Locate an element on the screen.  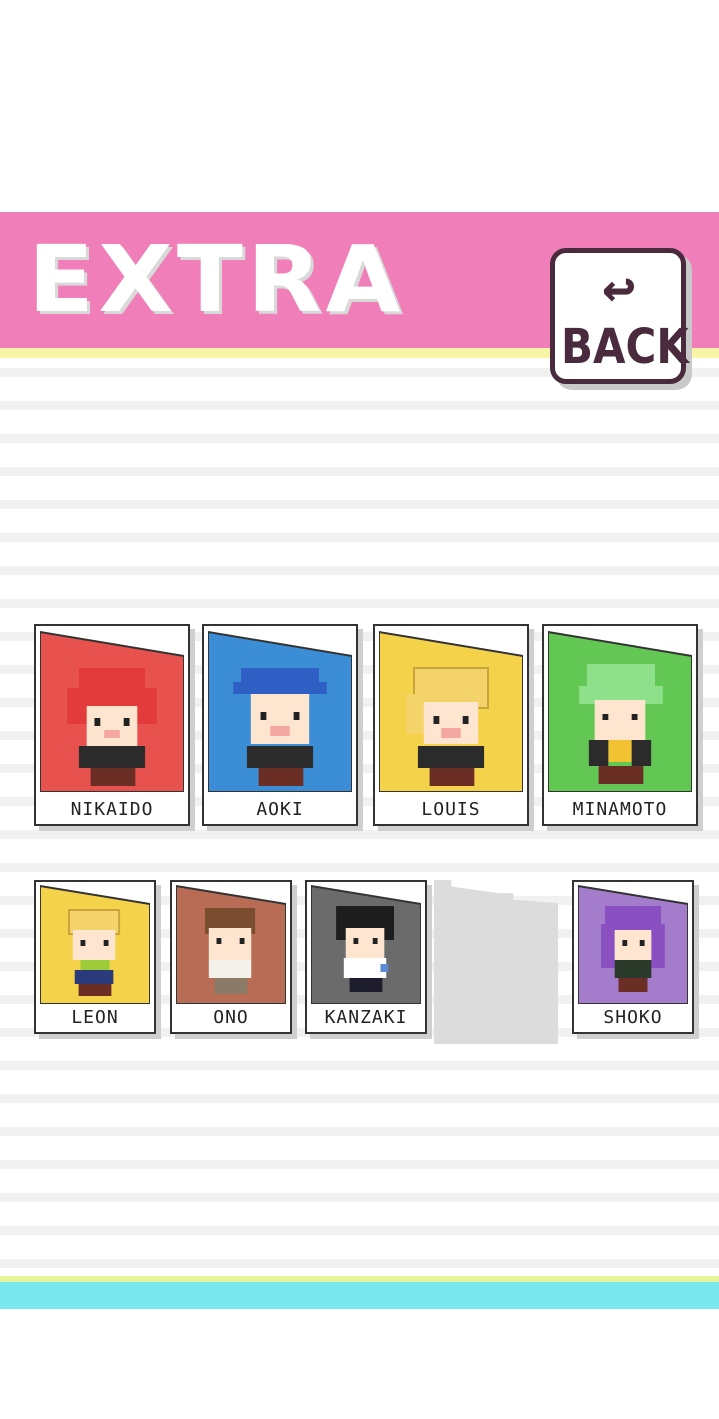
character-card-aoki: AOKI is located at coordinates (280, 725).